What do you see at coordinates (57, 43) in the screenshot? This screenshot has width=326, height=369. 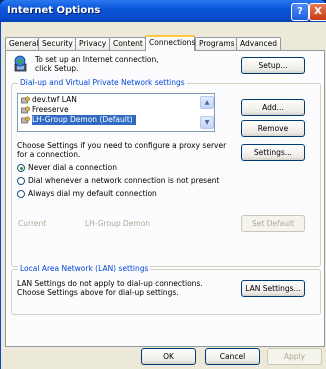 I see `tab-security: Security` at bounding box center [57, 43].